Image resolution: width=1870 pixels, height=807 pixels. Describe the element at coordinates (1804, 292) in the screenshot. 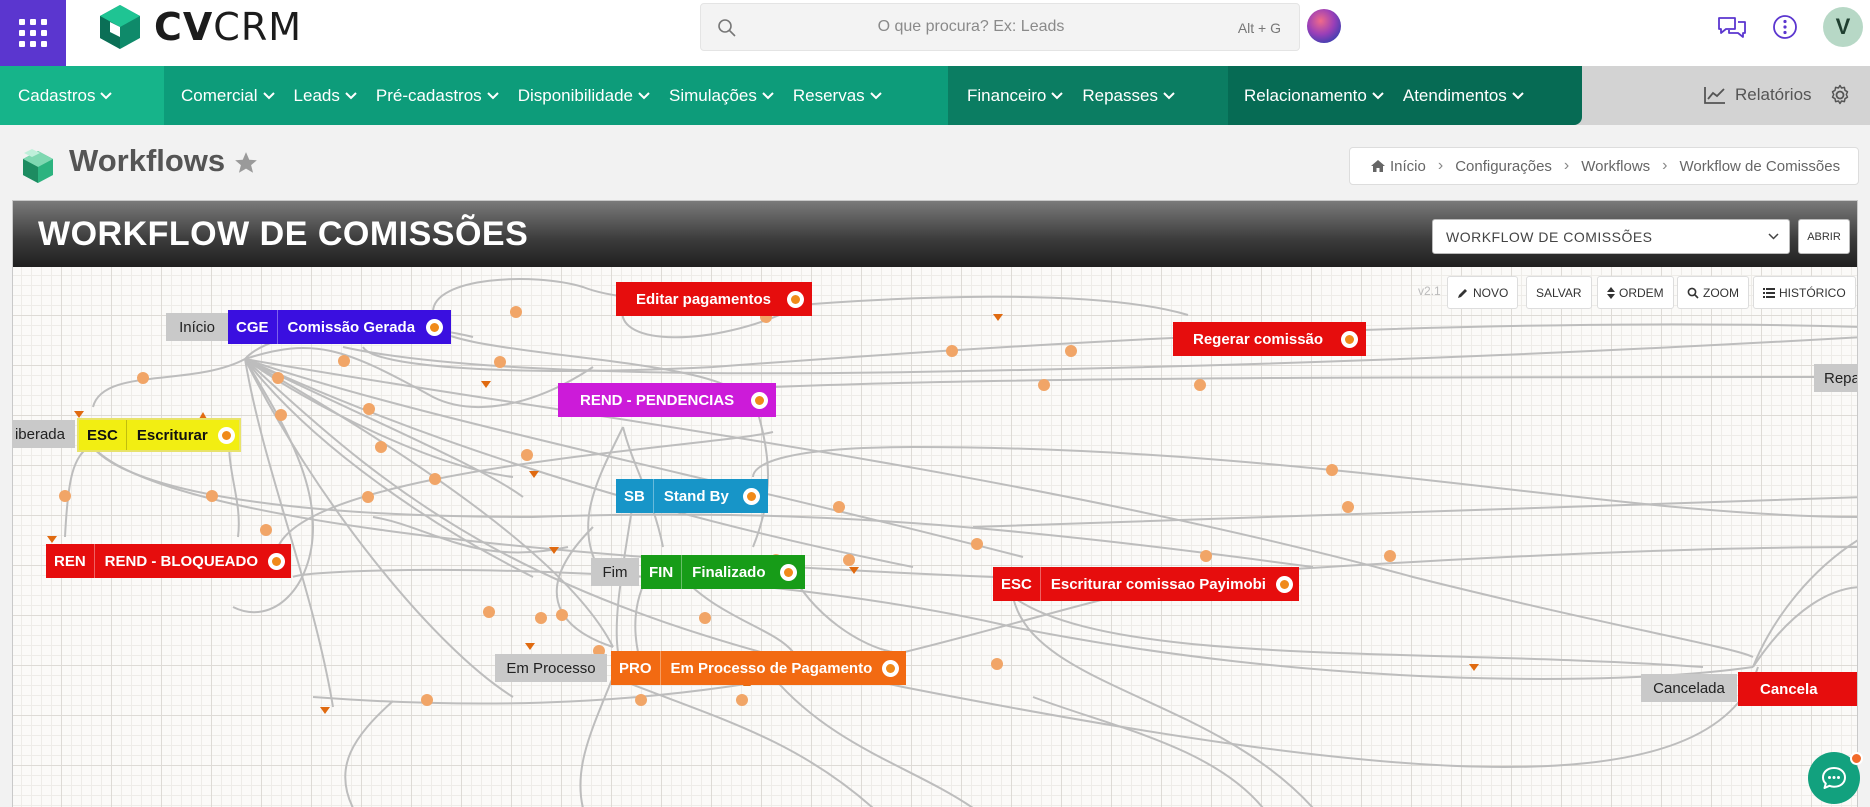

I see `history-button: HISTÓRICO` at that location.